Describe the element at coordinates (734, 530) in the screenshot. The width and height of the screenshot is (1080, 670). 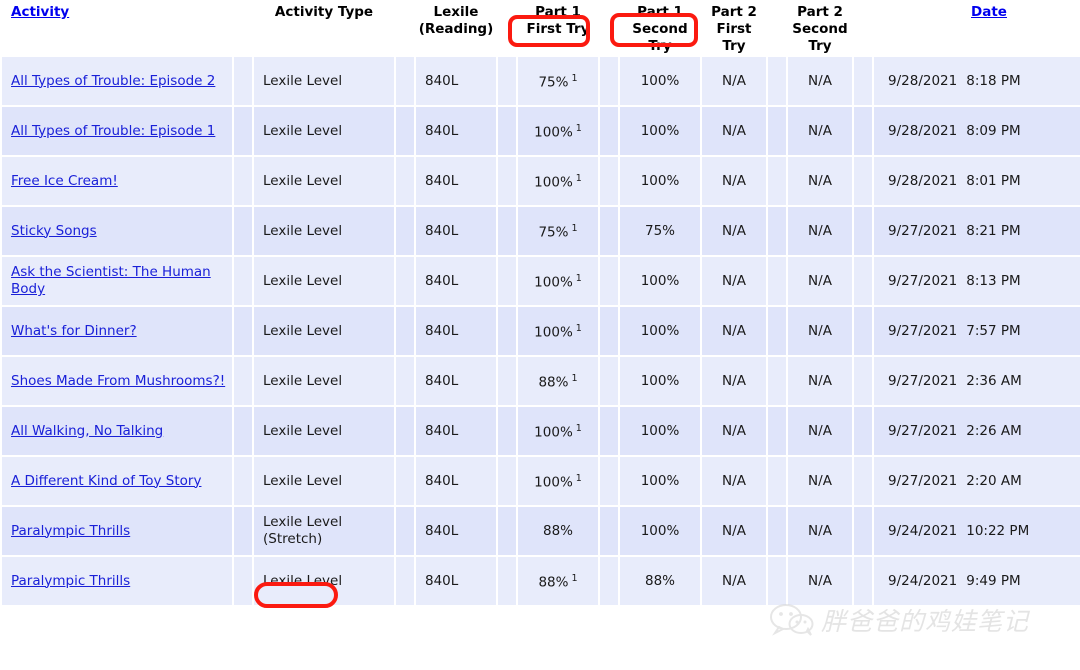
I see `cell-part2-first-try-value: N/A` at that location.